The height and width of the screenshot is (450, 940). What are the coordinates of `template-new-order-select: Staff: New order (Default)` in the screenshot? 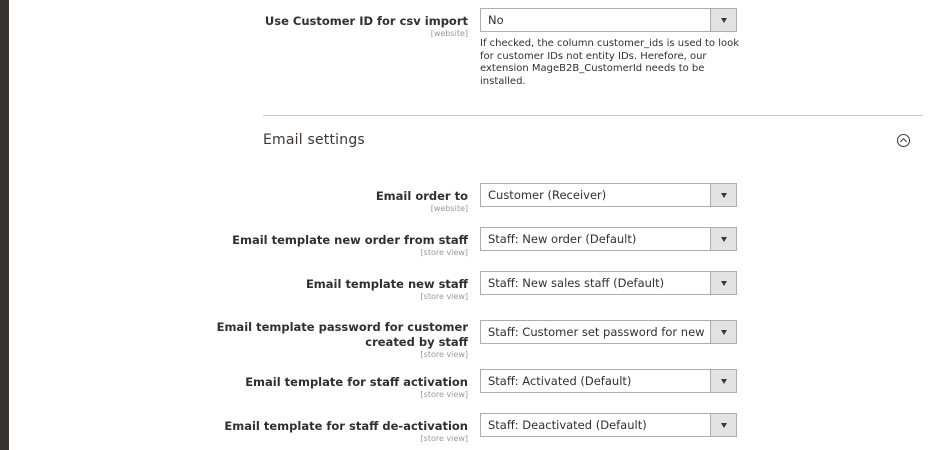 It's located at (608, 239).